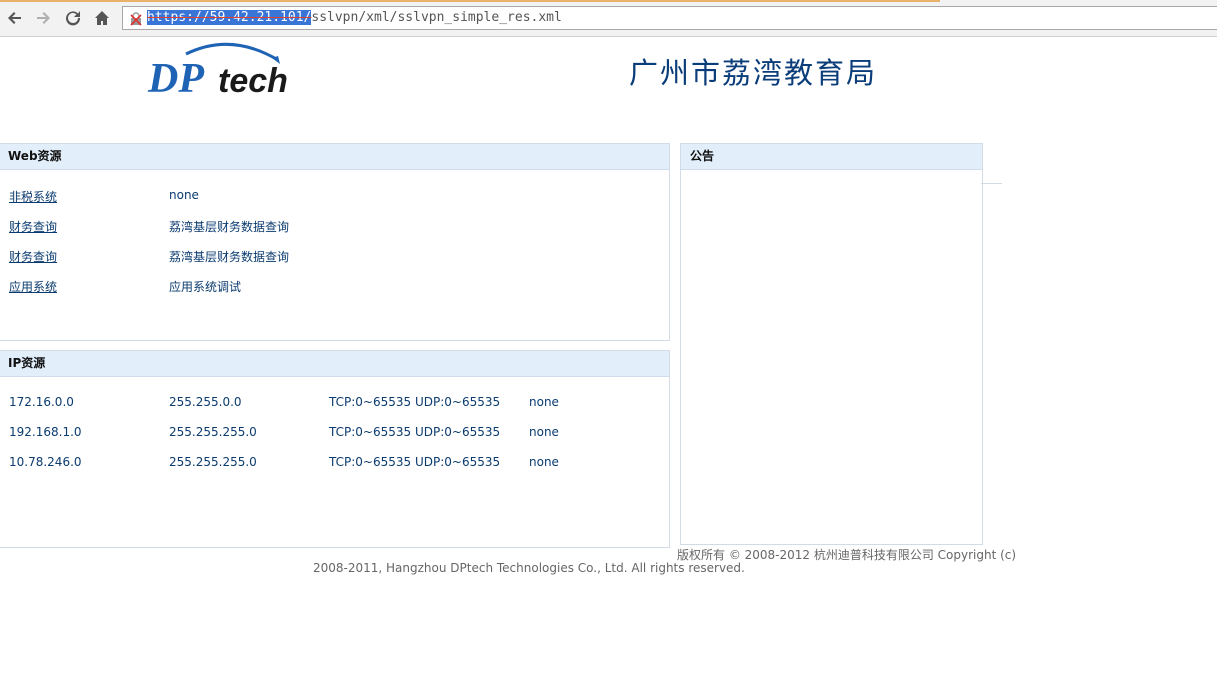  What do you see at coordinates (33, 286) in the screenshot?
I see `web-resource-link: 应用系统` at bounding box center [33, 286].